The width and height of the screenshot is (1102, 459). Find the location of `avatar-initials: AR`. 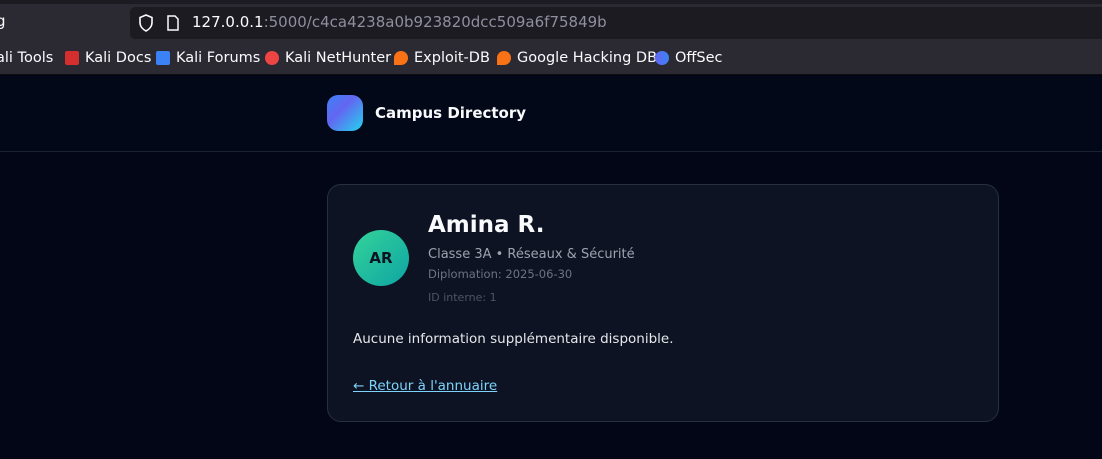

avatar-initials: AR is located at coordinates (381, 258).